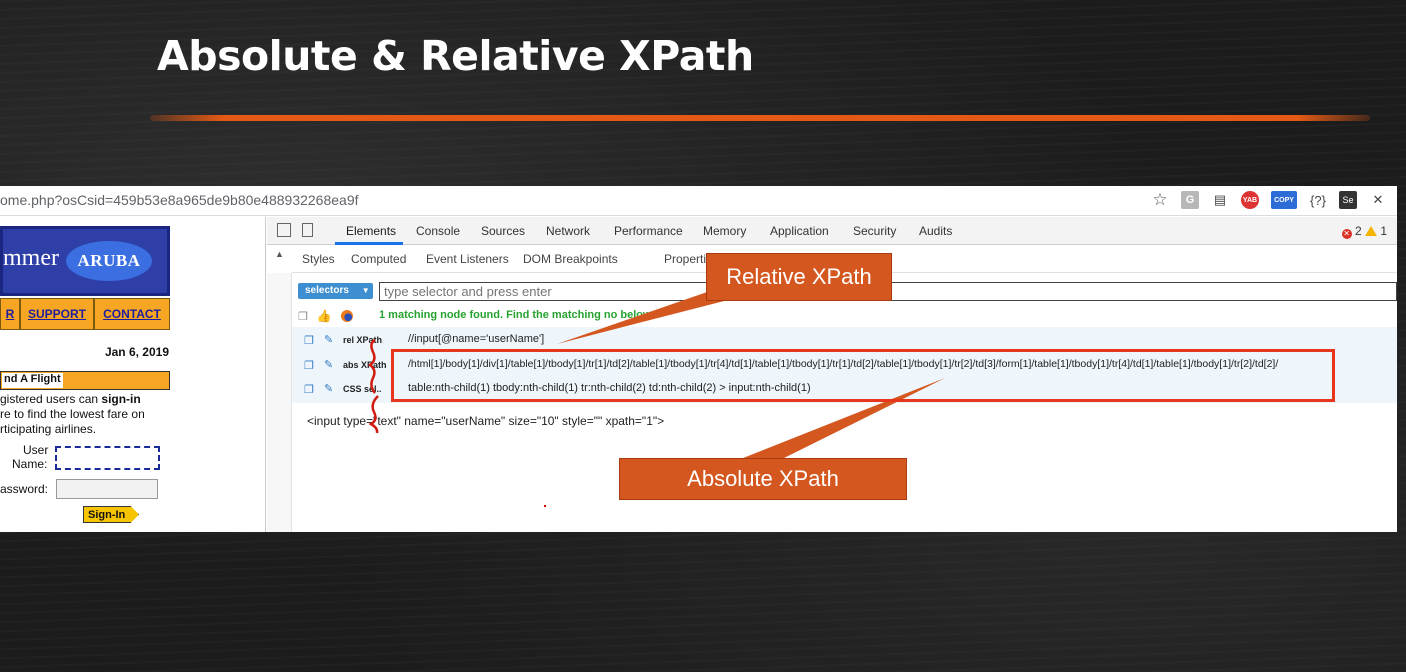 The height and width of the screenshot is (672, 1406). I want to click on absolute-xpath-callout: Absolute XPath, so click(763, 479).